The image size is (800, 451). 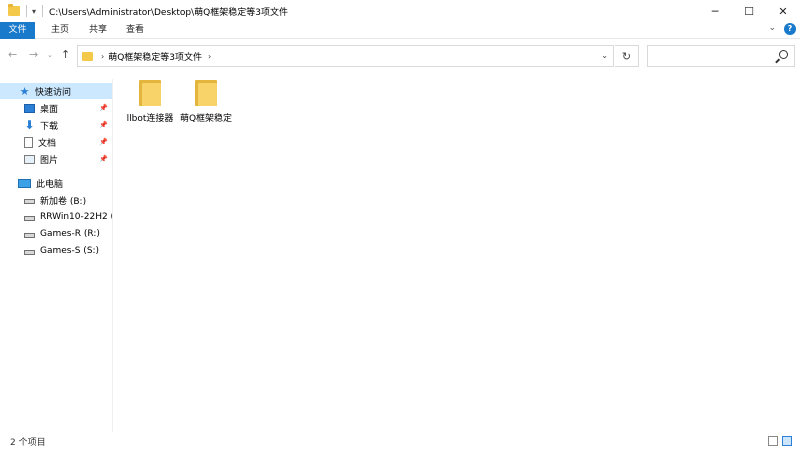 I want to click on ribbon-tab-bar: 文件 主页 共享 查看 ⌄ ?, so click(x=400, y=30).